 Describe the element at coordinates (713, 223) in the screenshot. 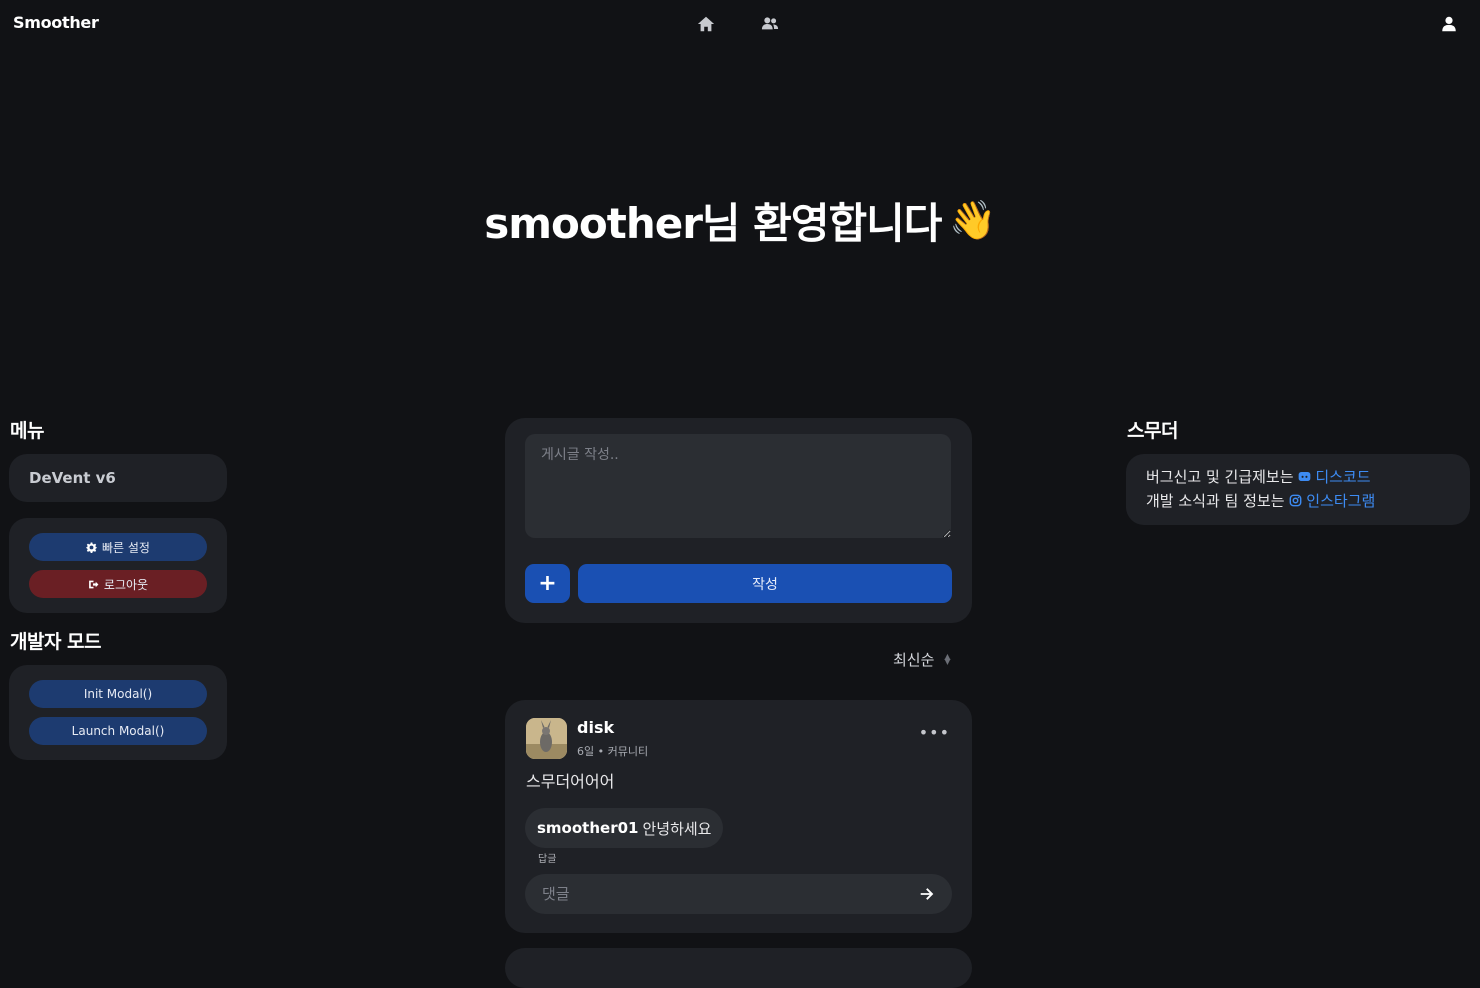

I see `welcome-text: smoother님 환영합니다` at that location.